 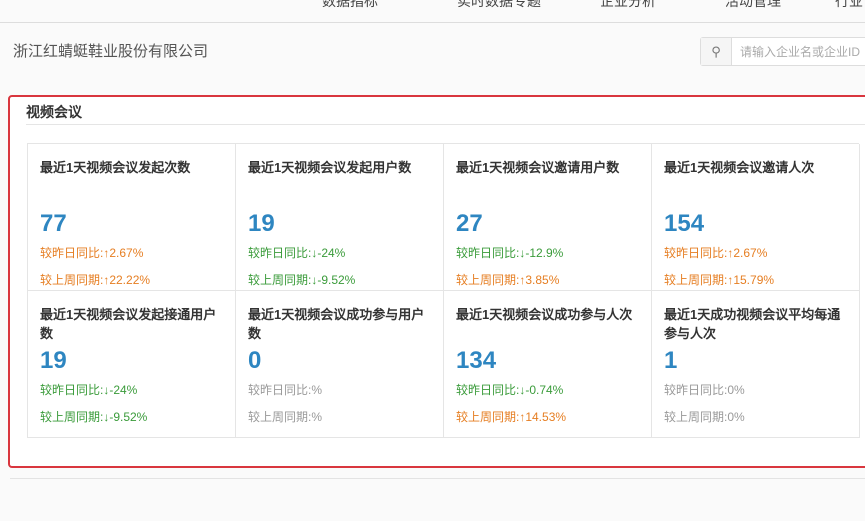 I want to click on top-nav: 数据指标 实时数据专题 企业分析 活动管理 行业, so click(x=432, y=11).